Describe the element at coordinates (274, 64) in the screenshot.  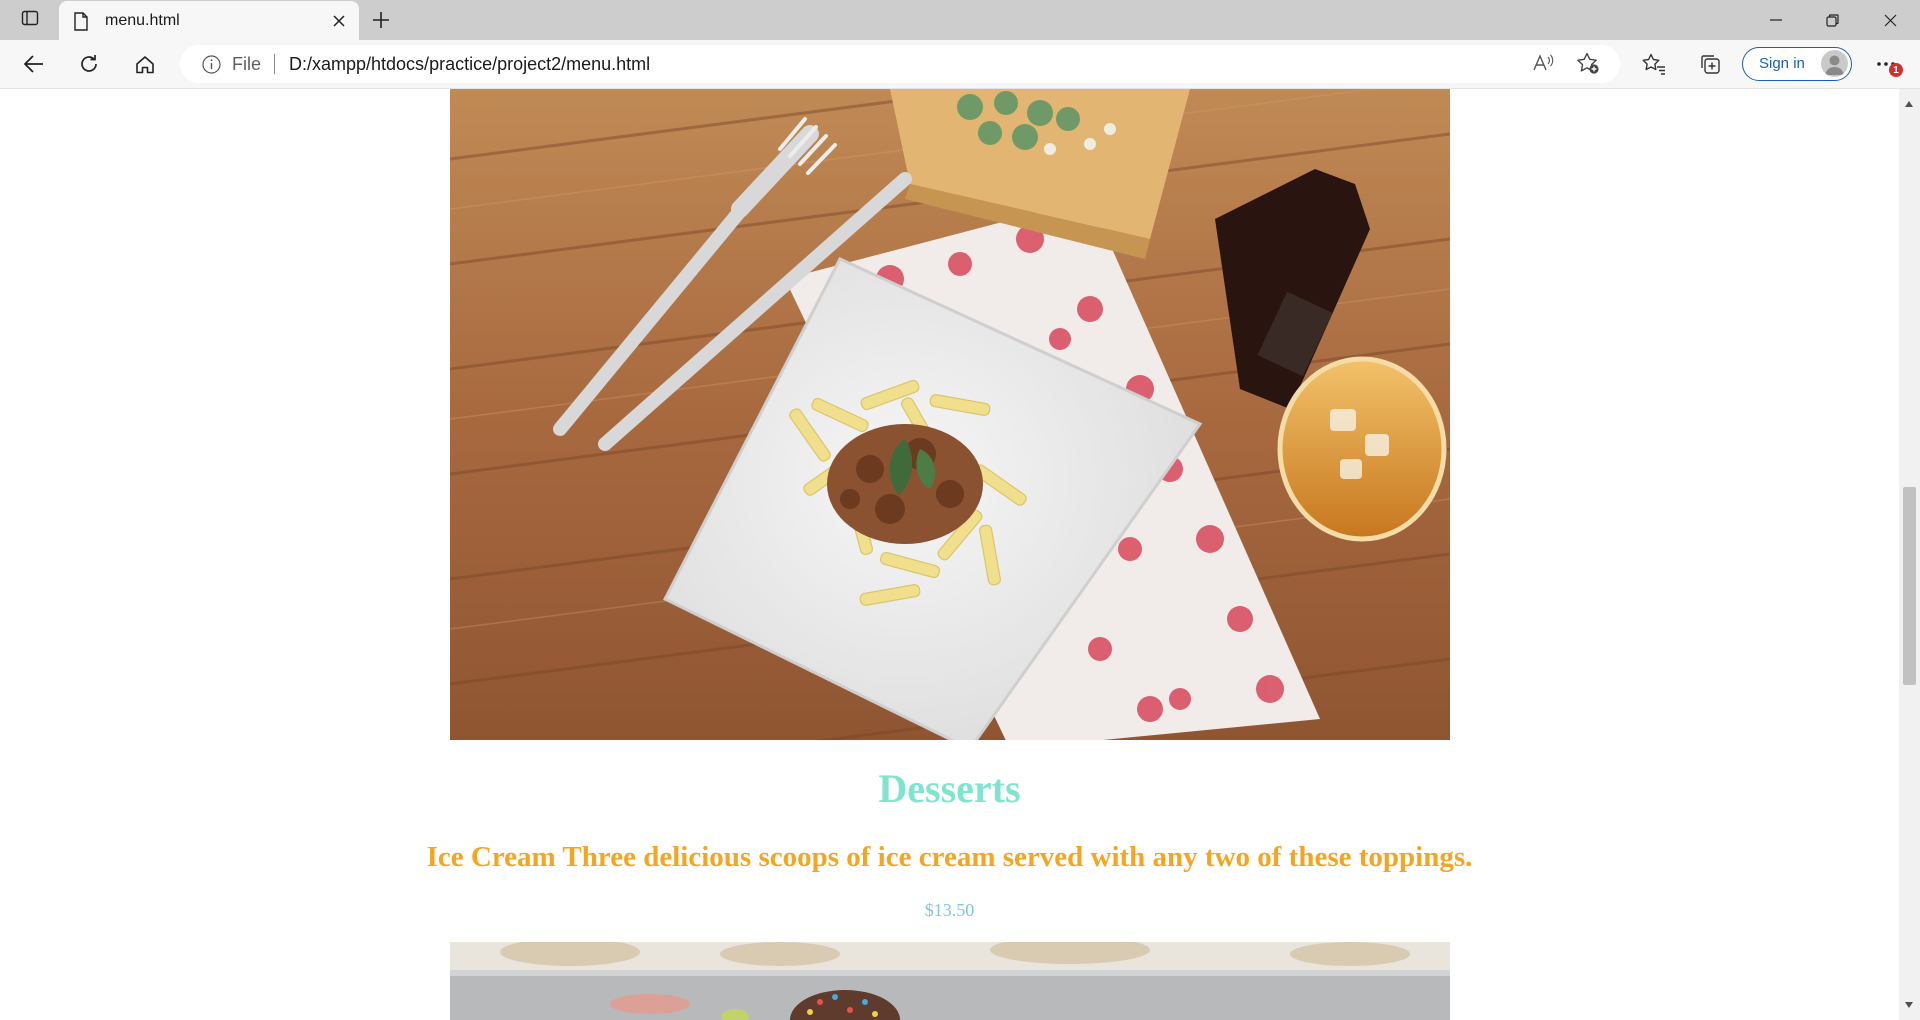
I see `address-divider` at that location.